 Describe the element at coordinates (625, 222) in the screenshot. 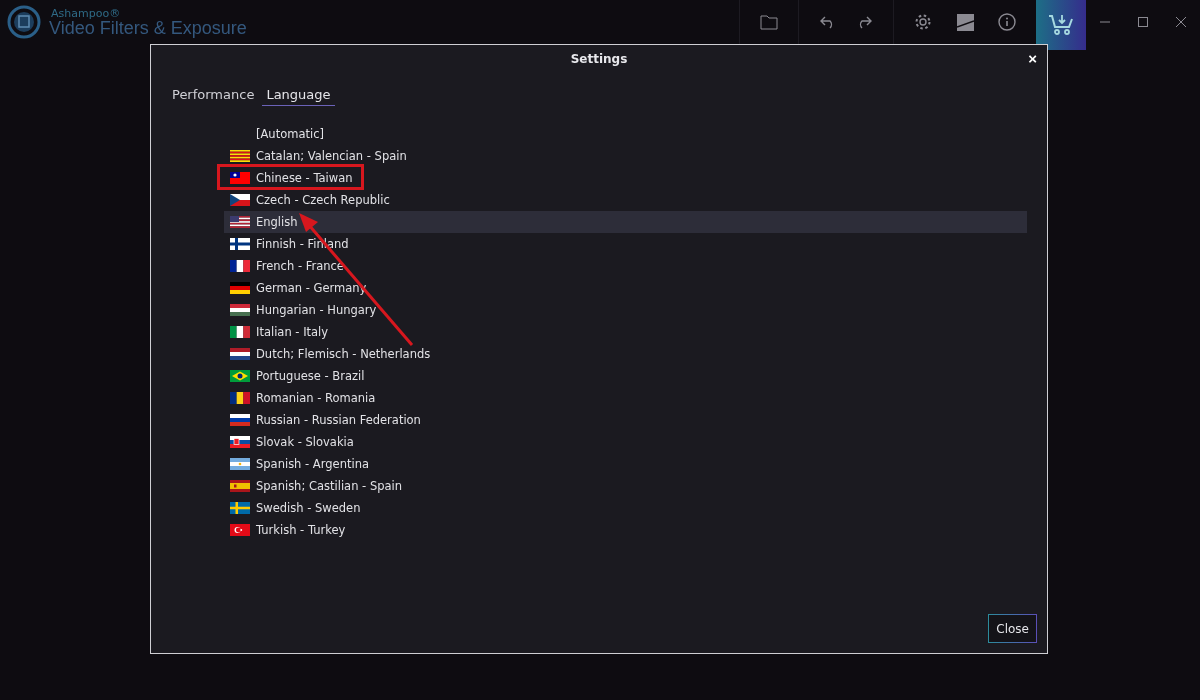

I see `language-item: English` at that location.